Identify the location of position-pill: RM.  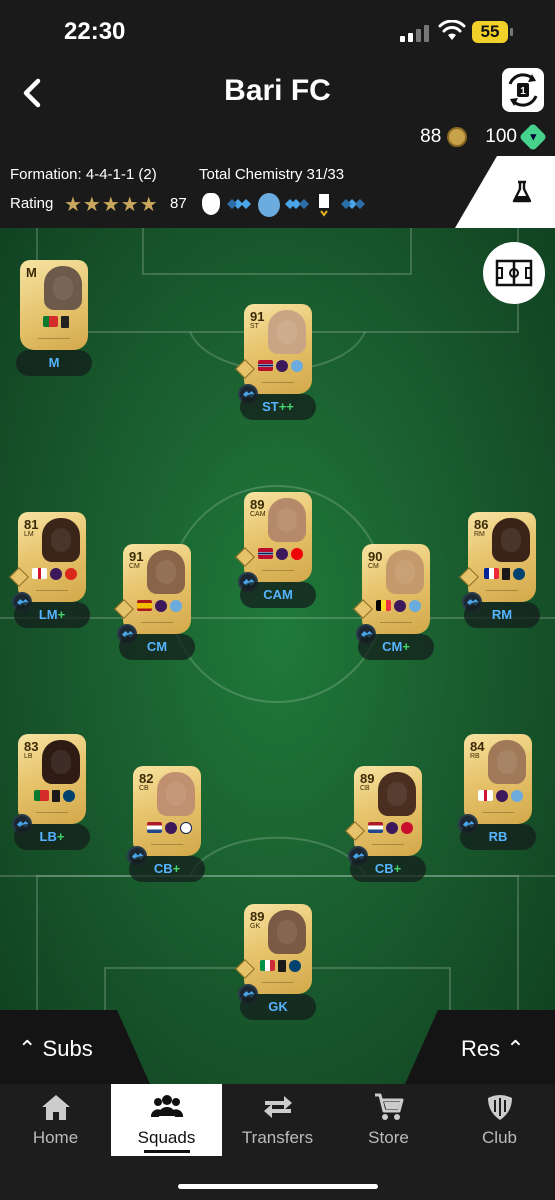
(502, 615).